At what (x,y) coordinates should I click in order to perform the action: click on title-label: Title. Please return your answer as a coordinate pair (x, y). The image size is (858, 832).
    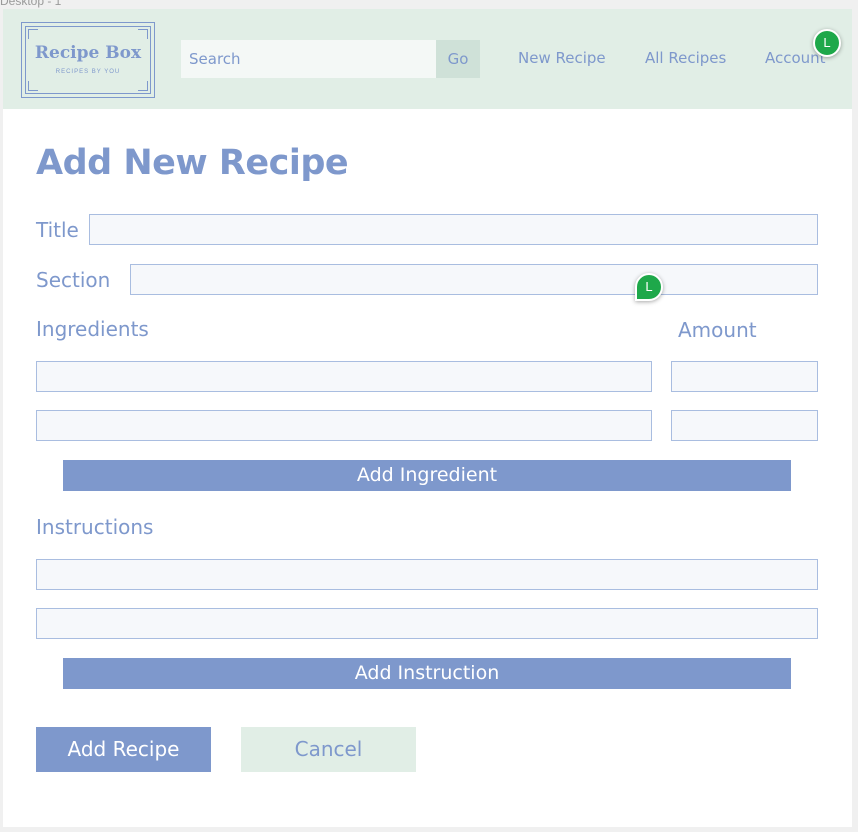
    Looking at the image, I should click on (57, 230).